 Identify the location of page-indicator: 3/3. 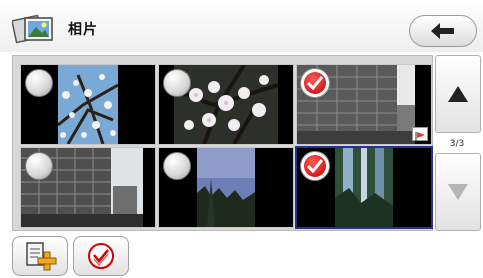
(457, 144).